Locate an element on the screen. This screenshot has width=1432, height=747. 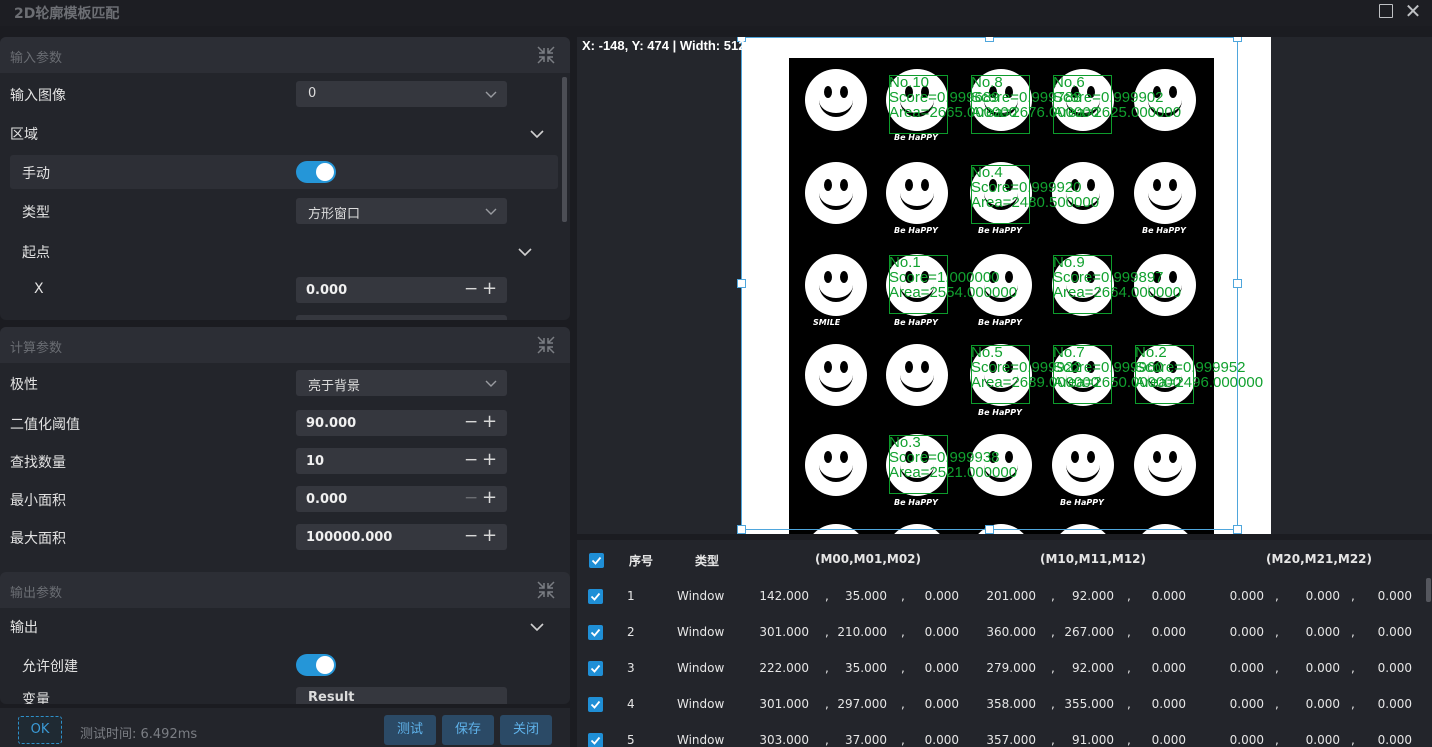
cell-value: 35.000 is located at coordinates (866, 596).